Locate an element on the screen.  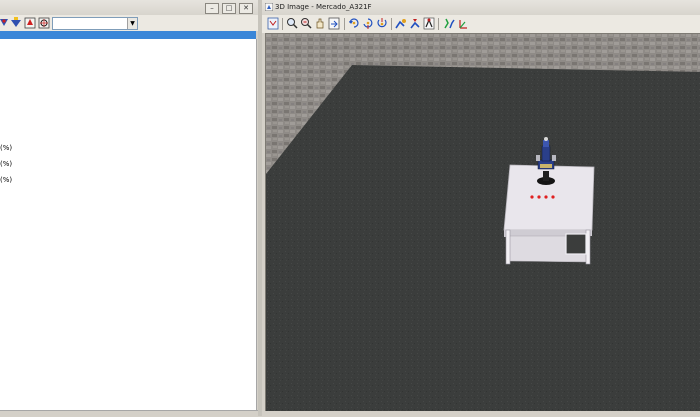
app-icon is located at coordinates (269, 7).